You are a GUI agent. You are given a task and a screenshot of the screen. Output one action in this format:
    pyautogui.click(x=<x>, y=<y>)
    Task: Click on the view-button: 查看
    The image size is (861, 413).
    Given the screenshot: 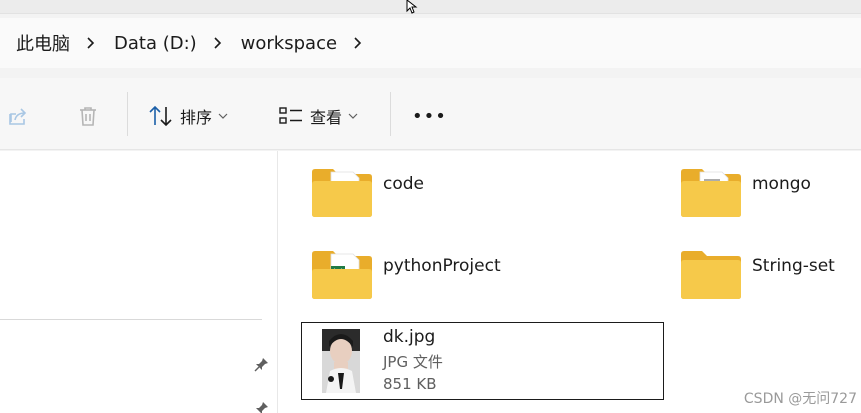 What is the action you would take?
    pyautogui.click(x=318, y=116)
    